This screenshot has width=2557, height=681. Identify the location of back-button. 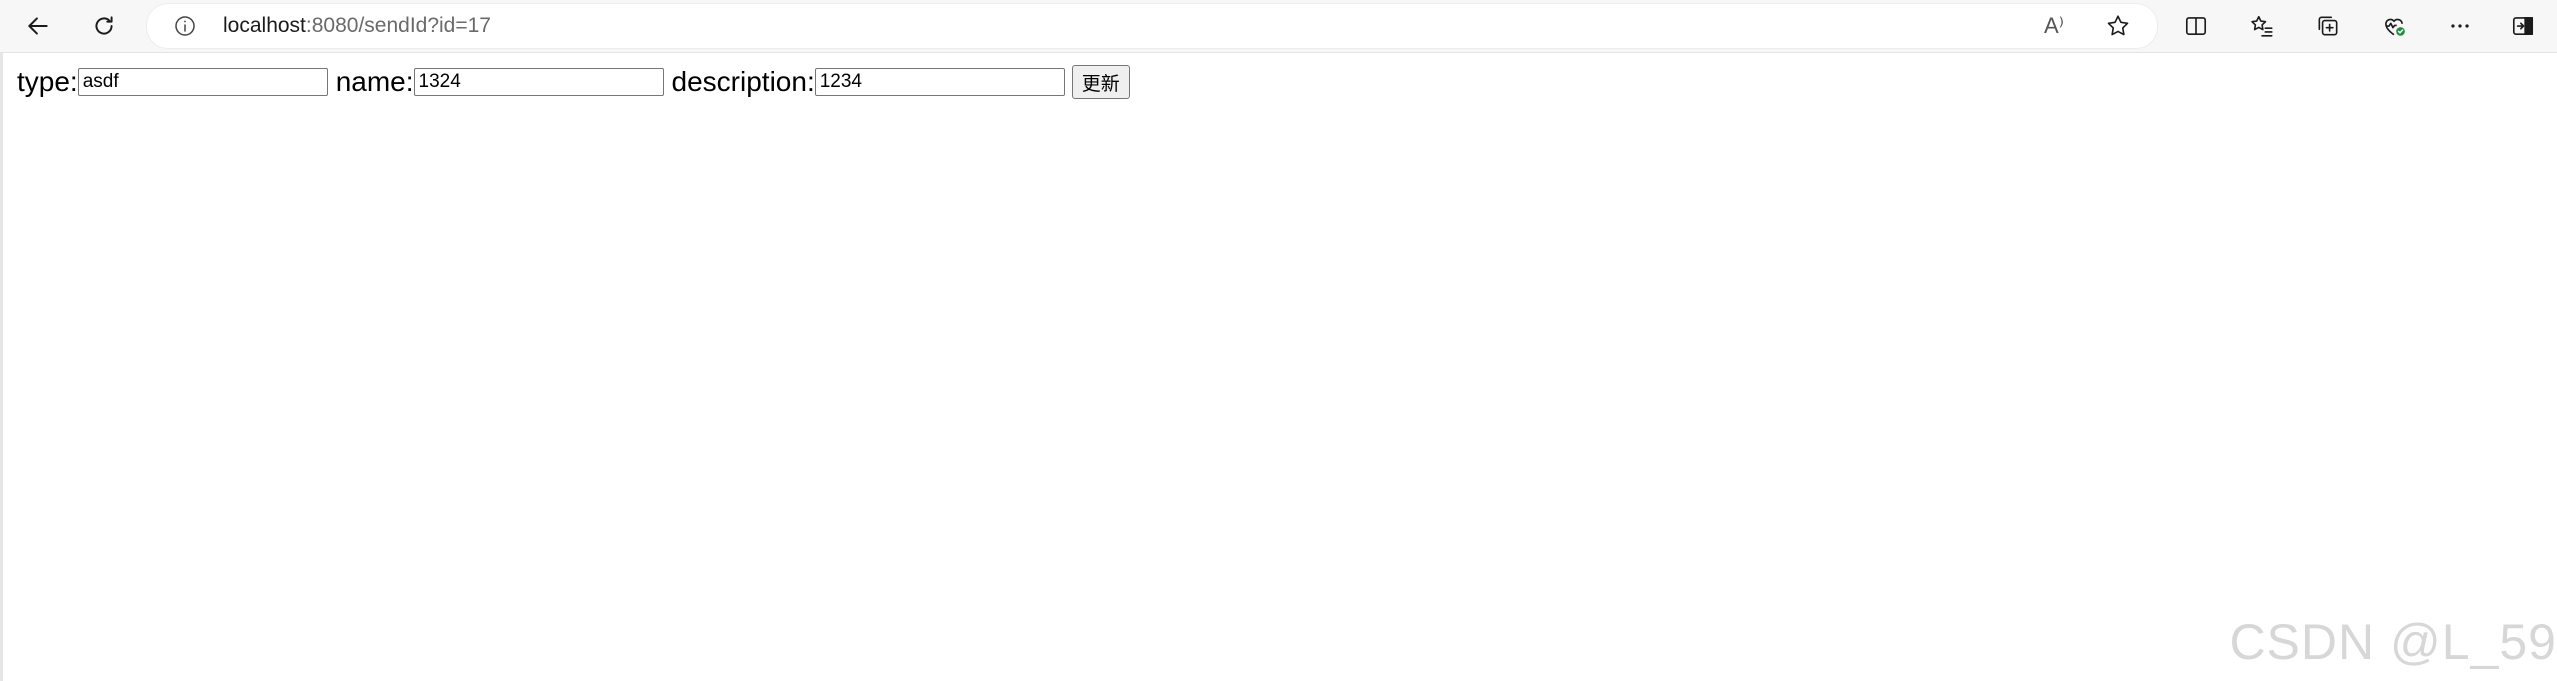
(38, 26).